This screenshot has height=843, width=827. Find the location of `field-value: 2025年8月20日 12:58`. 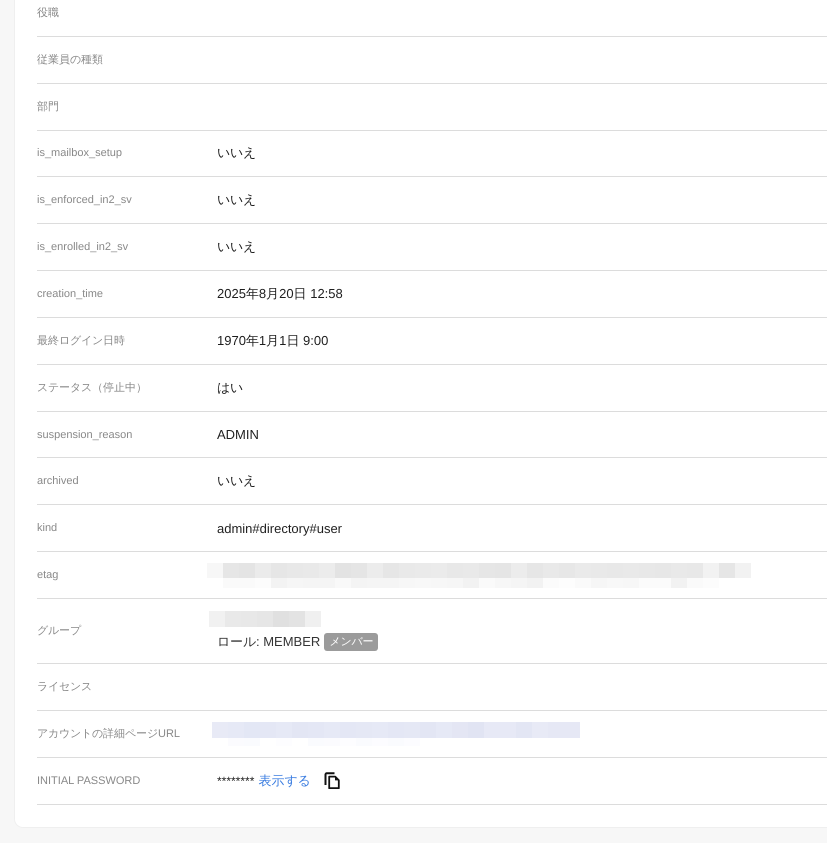

field-value: 2025年8月20日 12:58 is located at coordinates (280, 293).